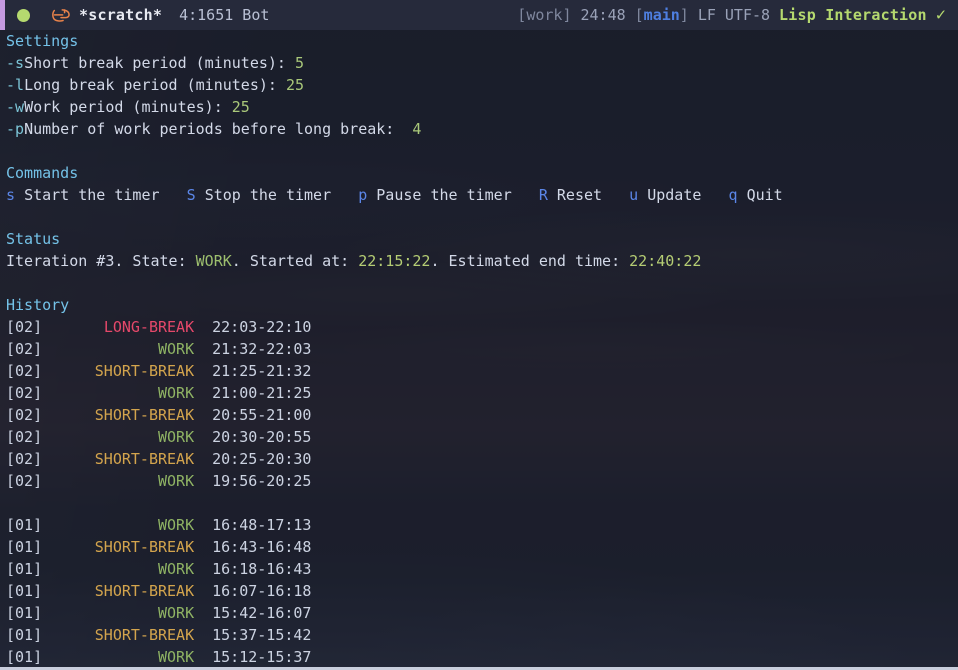  Describe the element at coordinates (482, 63) in the screenshot. I see `setting-row: -sShort break period (minutes): 5` at that location.